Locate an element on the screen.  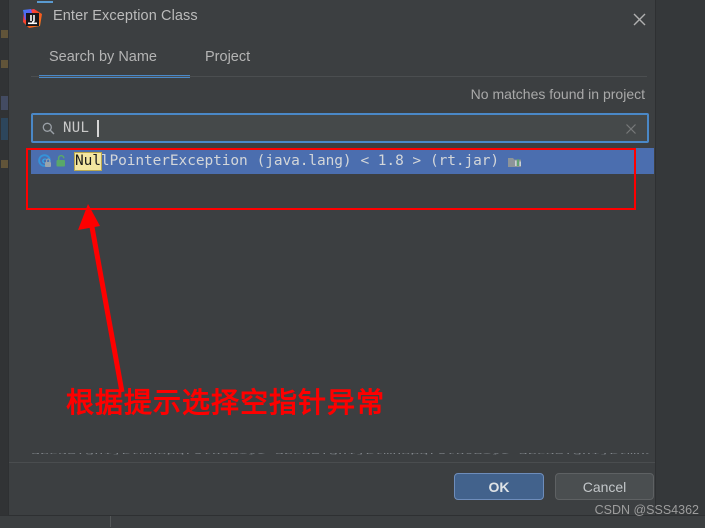
collapsed-list-item-accent is located at coordinates (45, 2).